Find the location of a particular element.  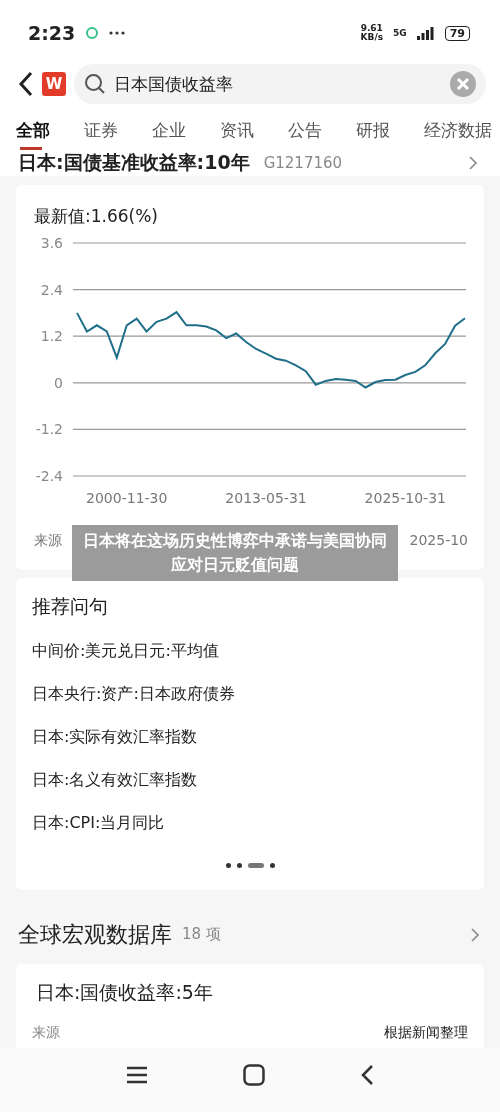

y-tick-label: 2.4 is located at coordinates (51, 289).